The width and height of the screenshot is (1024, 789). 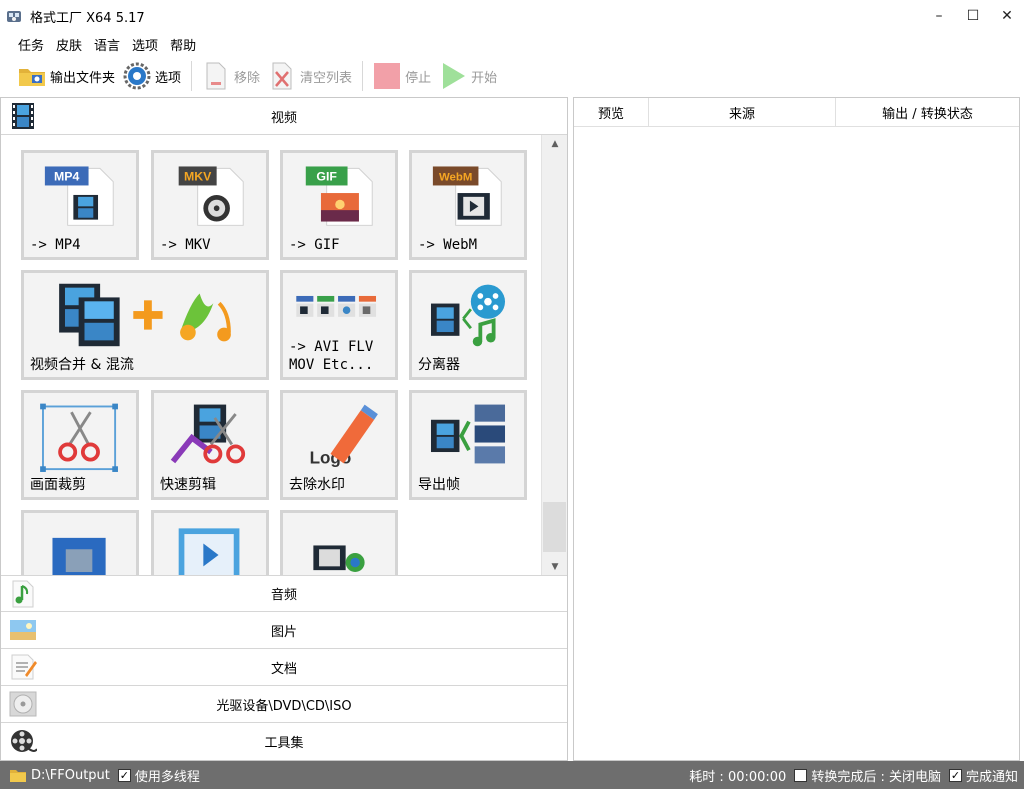 What do you see at coordinates (185, 245) in the screenshot?
I see `tile-to-mkv-label: -> MKV` at bounding box center [185, 245].